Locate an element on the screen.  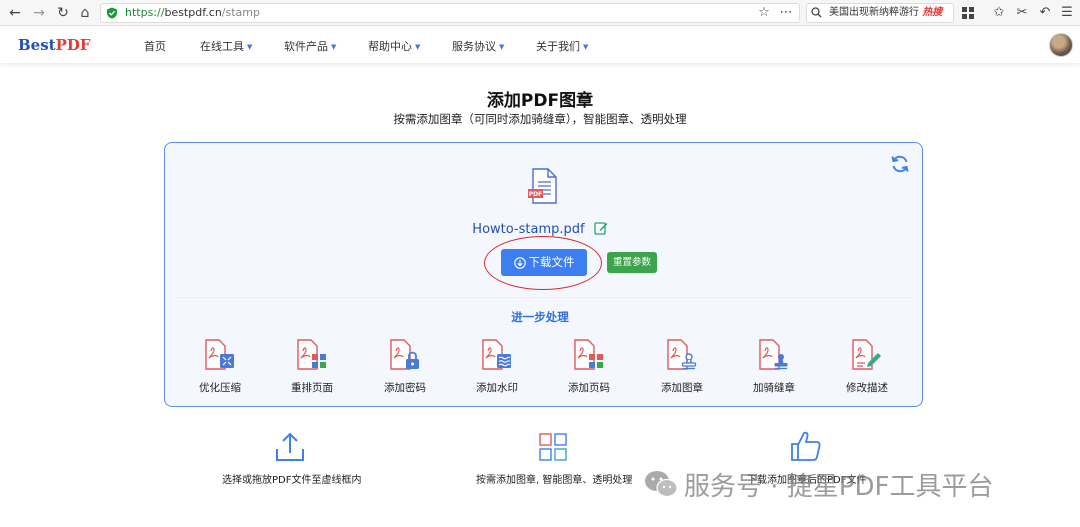
wechat-watermark: 服务号 · 捷星PDF工具平台 is located at coordinates (818, 484).